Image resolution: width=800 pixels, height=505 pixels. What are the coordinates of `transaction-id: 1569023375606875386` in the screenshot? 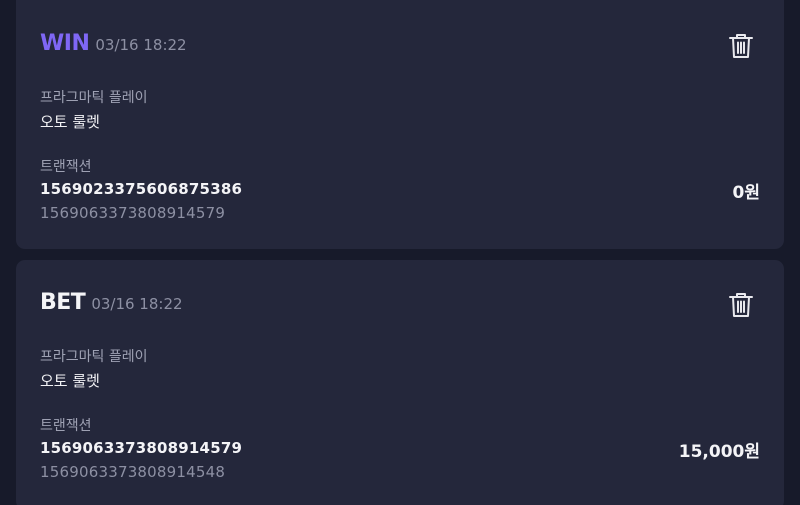 It's located at (141, 189).